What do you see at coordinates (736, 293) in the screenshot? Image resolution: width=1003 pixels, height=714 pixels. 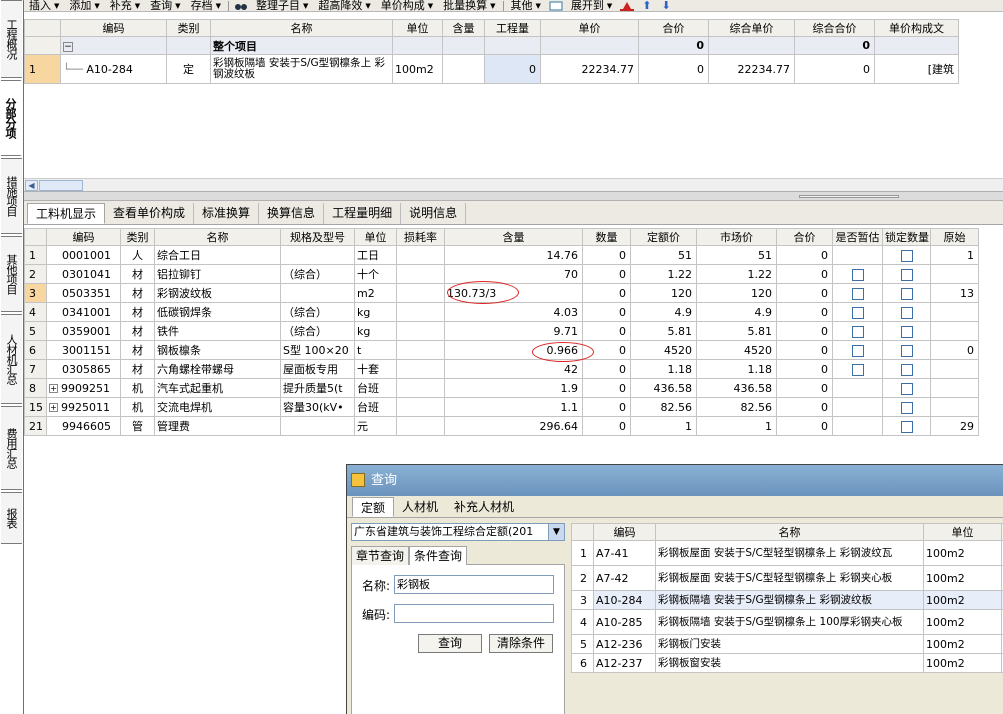 I see `resource-market-price: 120` at bounding box center [736, 293].